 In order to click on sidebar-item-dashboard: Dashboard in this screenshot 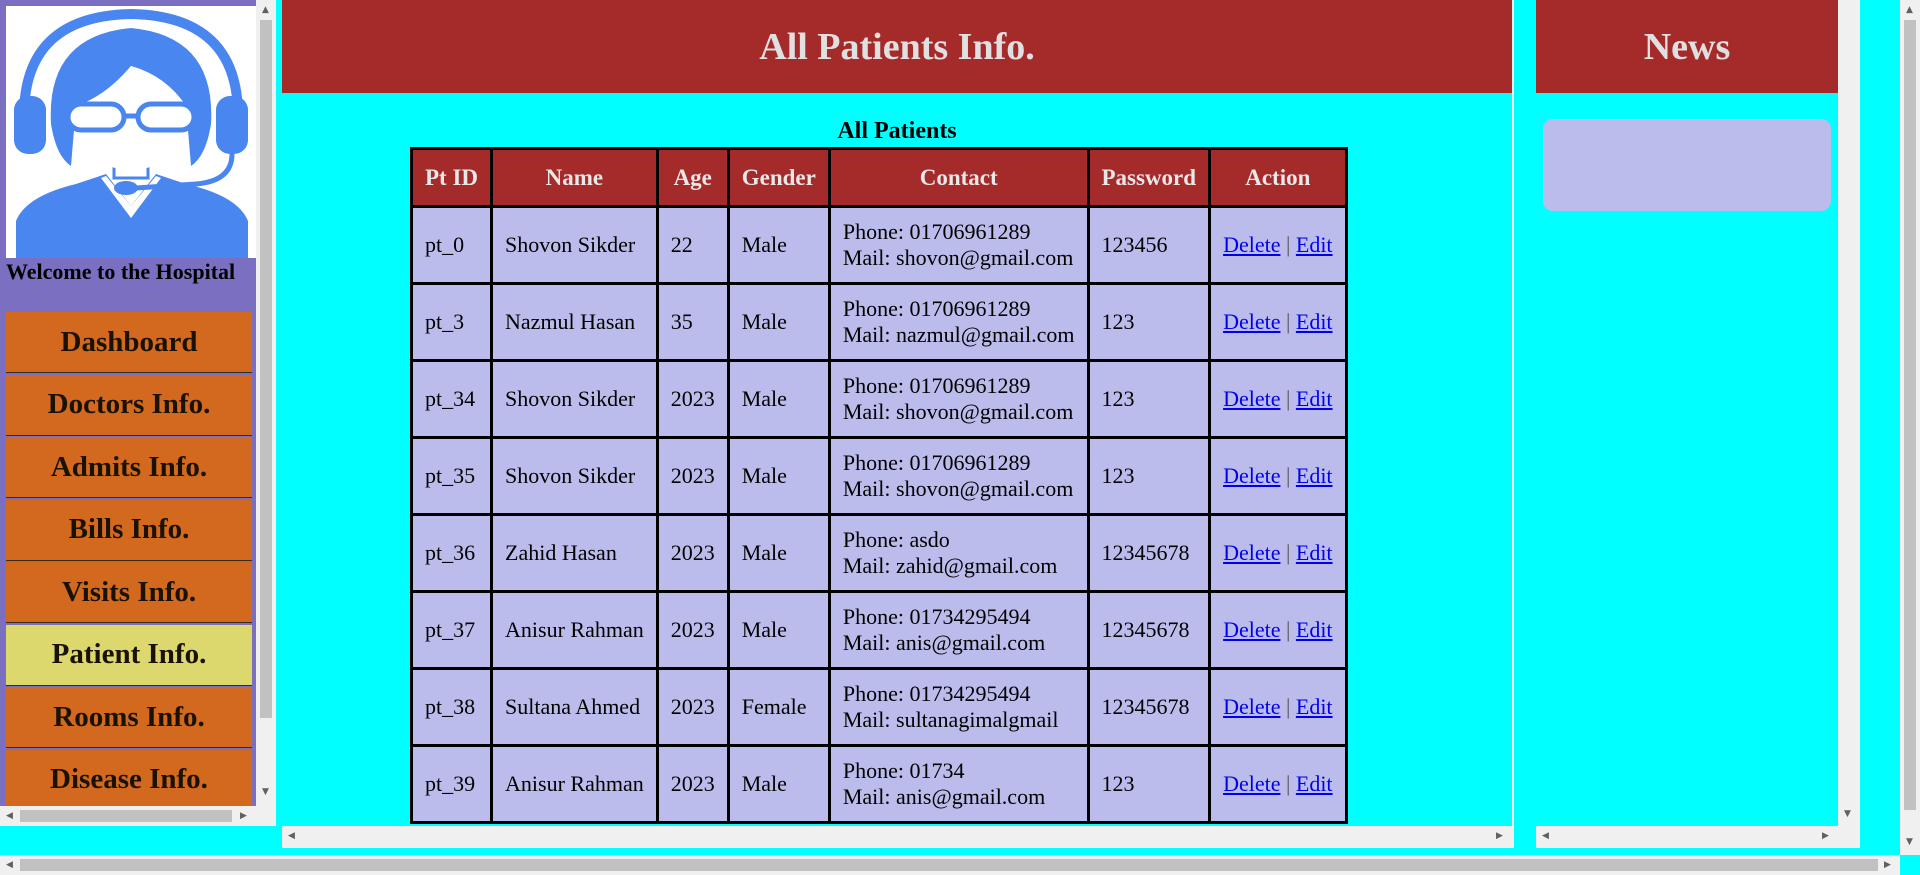, I will do `click(129, 342)`.